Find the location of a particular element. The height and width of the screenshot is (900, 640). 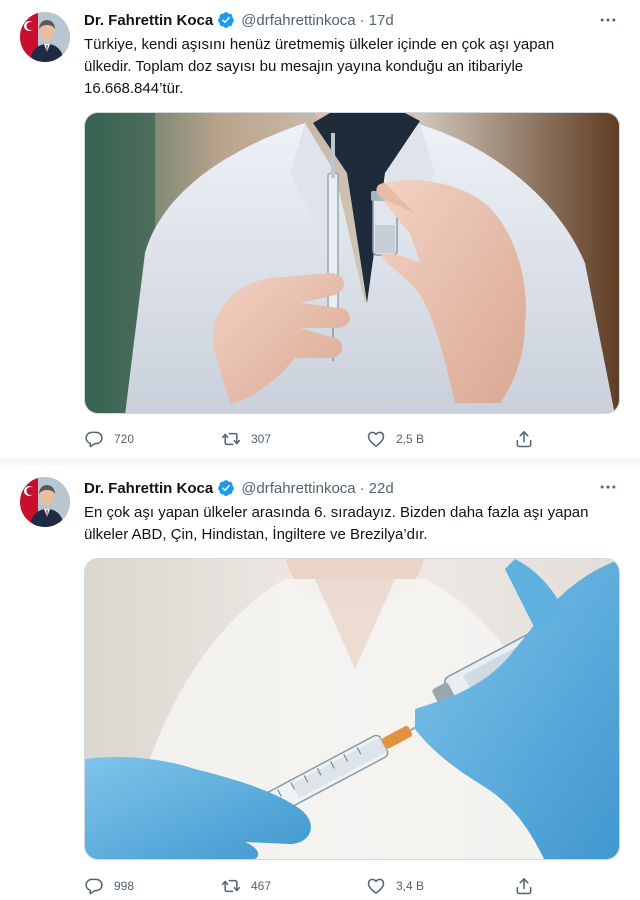

action-bar: 720 307 2,5 B is located at coordinates (314, 439).